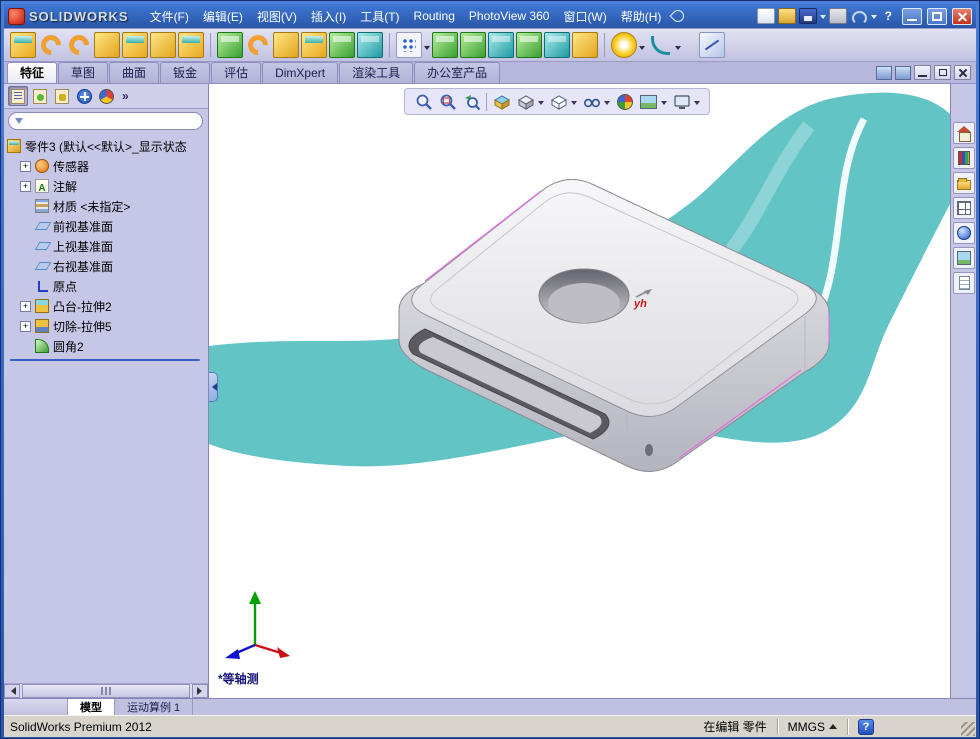 This screenshot has height=739, width=980. I want to click on convert-entities-icon, so click(445, 45).